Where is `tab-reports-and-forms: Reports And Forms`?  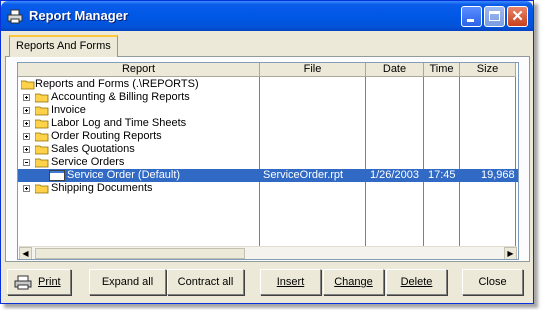 tab-reports-and-forms: Reports And Forms is located at coordinates (63, 46).